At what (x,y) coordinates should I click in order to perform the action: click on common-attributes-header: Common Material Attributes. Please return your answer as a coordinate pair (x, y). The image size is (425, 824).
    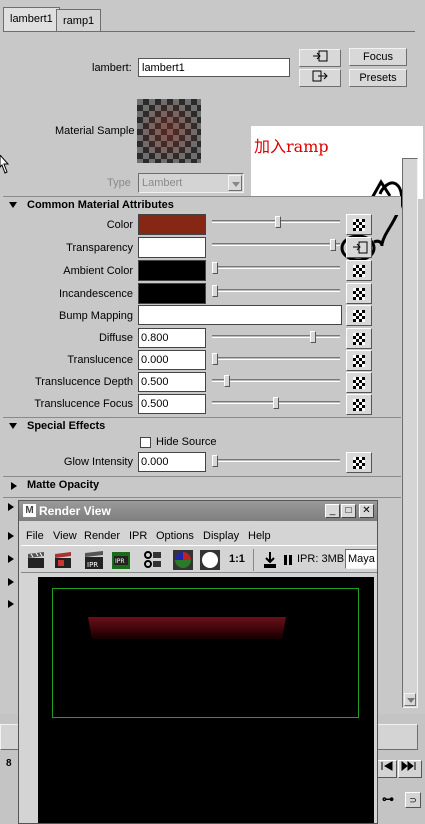
    Looking at the image, I should click on (202, 205).